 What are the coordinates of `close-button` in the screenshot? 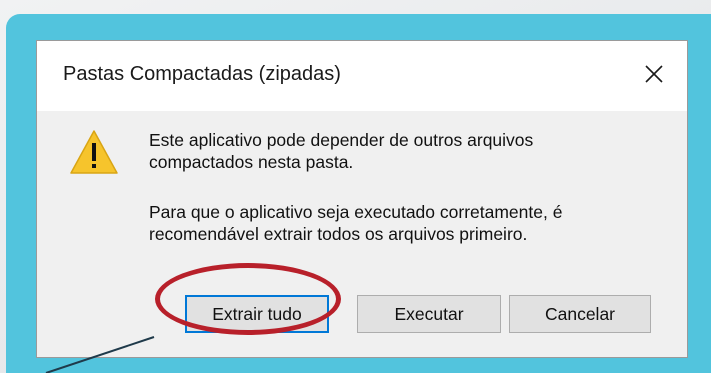 It's located at (654, 74).